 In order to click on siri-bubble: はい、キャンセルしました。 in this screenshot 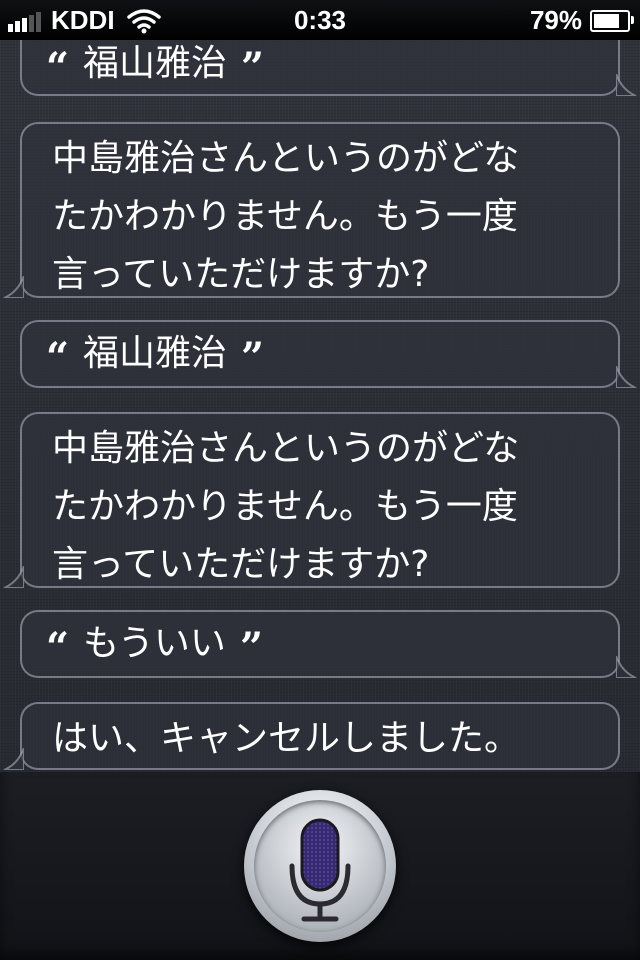, I will do `click(311, 736)`.